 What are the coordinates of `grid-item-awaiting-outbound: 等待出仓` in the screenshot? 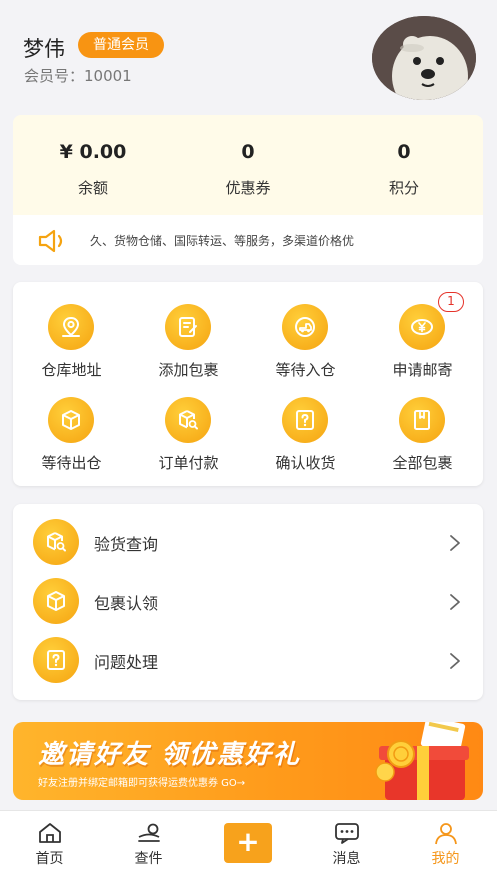 It's located at (71, 437).